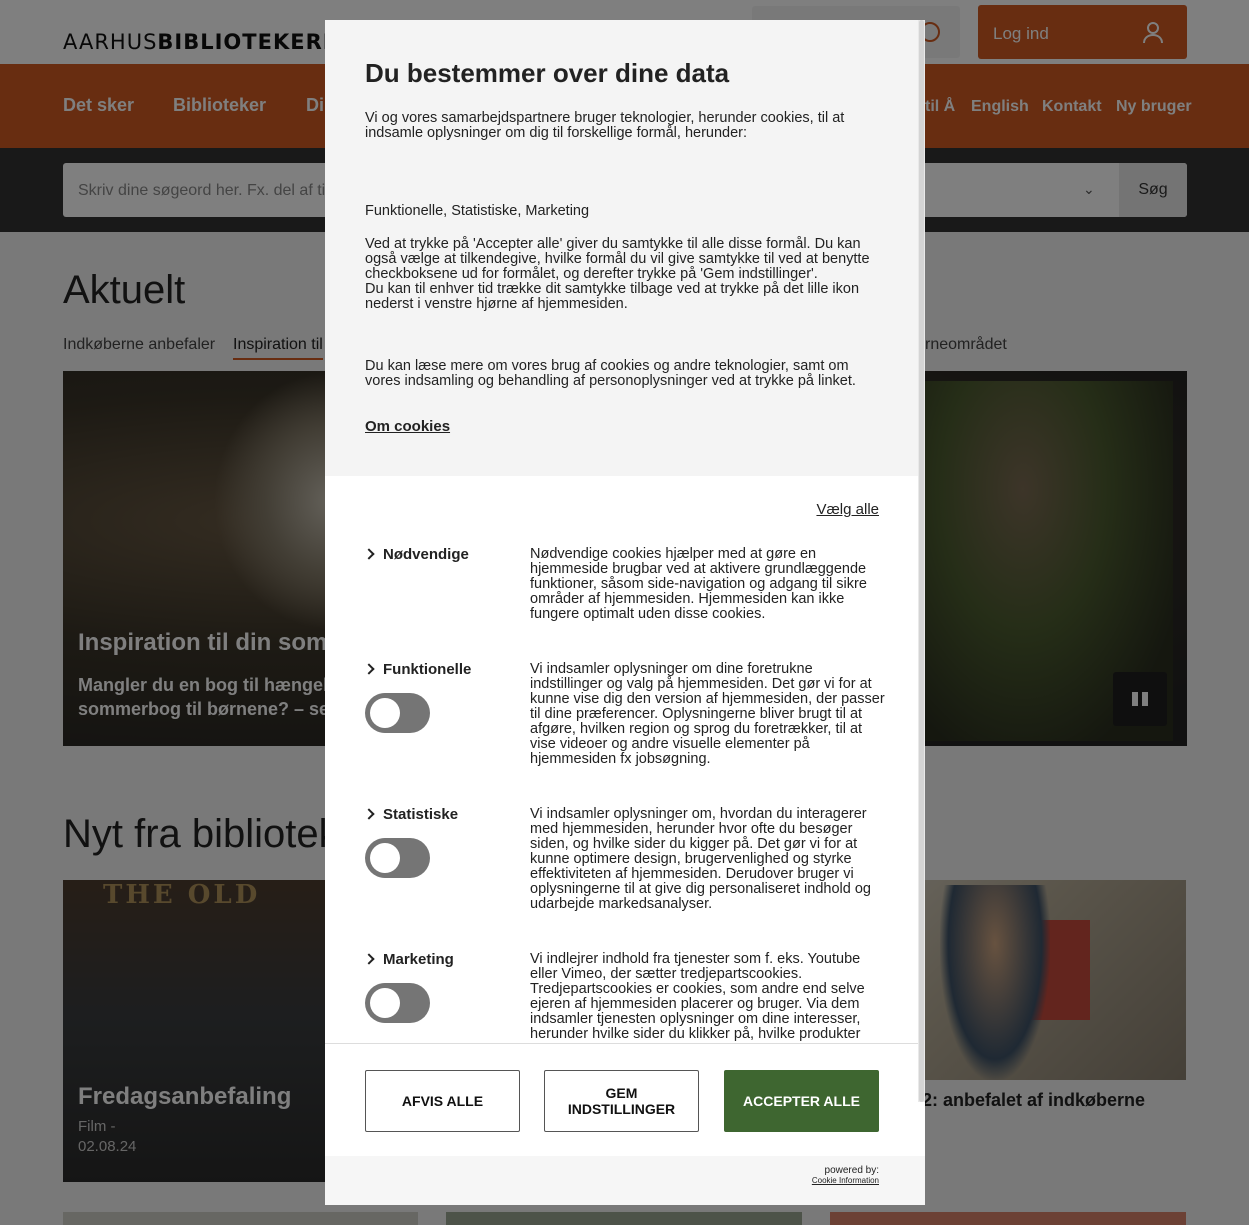  Describe the element at coordinates (427, 669) in the screenshot. I see `category-functional-label: Funktionelle` at that location.